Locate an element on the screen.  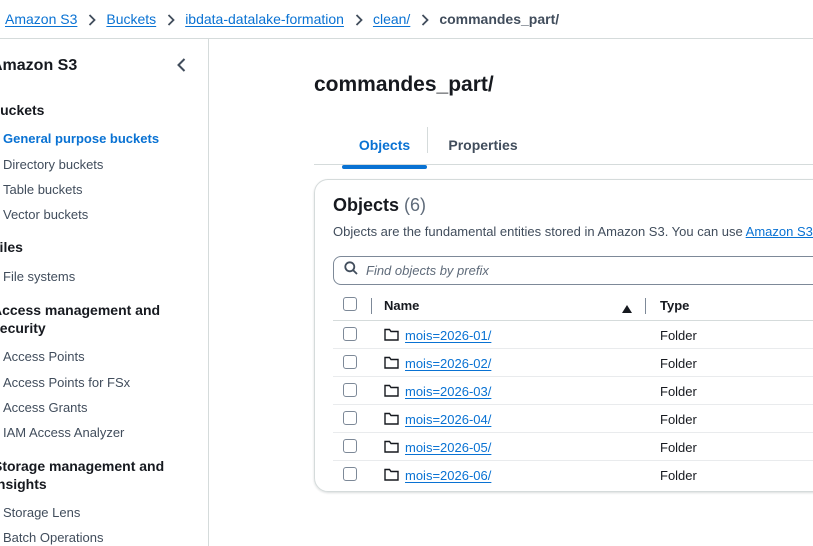
folder-link: mois=2026-06/ is located at coordinates (448, 475).